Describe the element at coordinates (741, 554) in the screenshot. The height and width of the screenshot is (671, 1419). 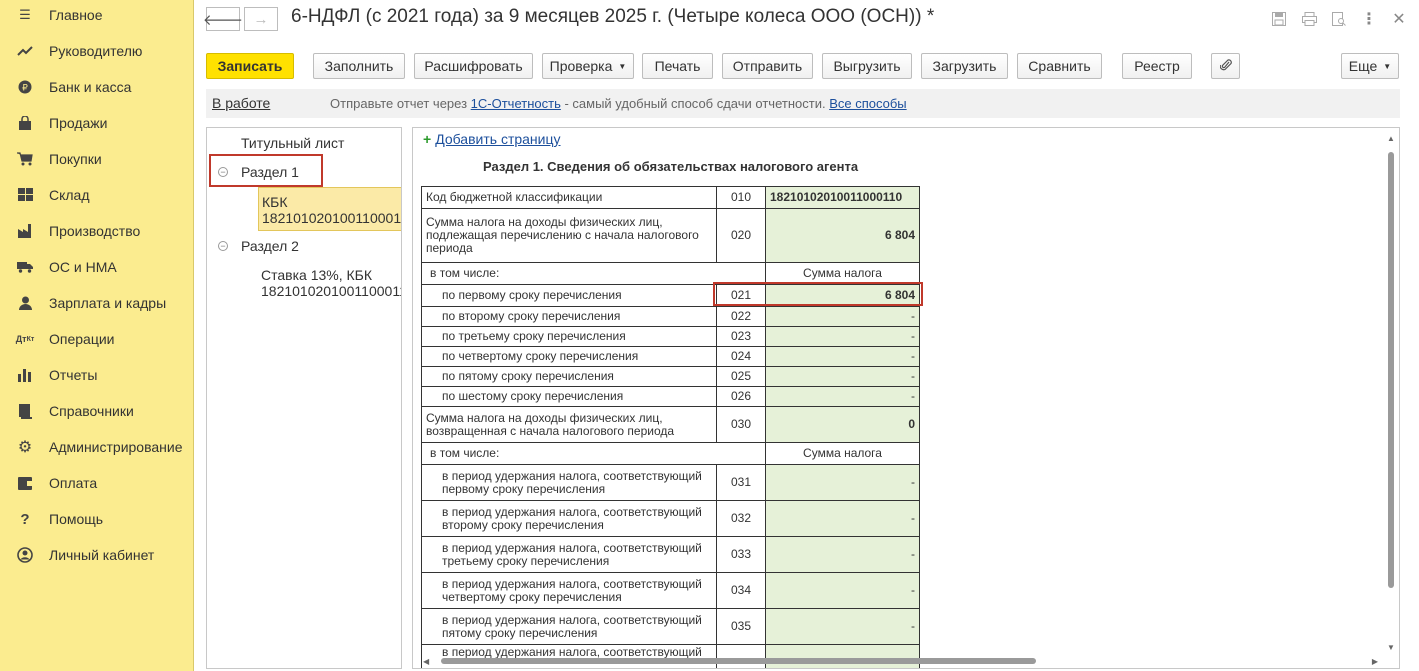
I see `row-code: 033` at that location.